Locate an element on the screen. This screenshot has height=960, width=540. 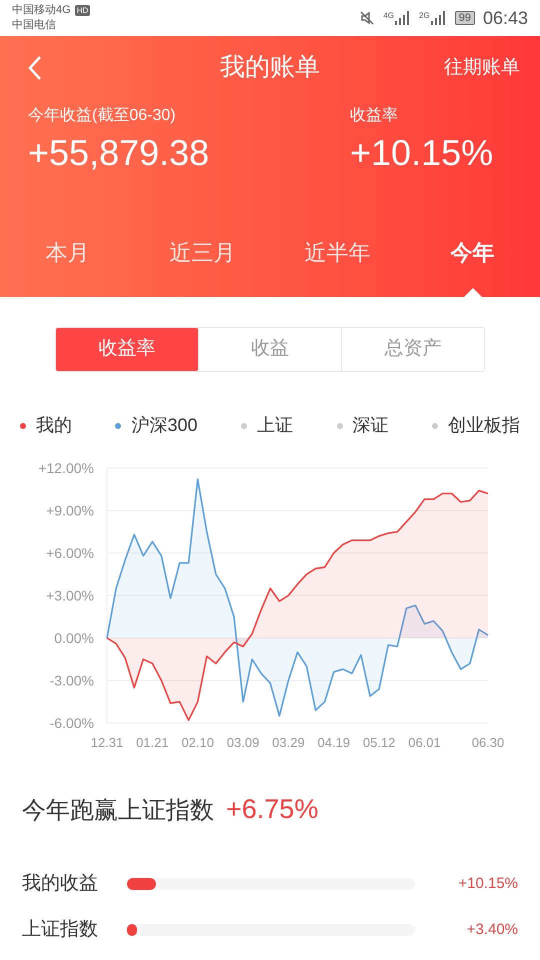
y-axis-label: -3.00% is located at coordinates (72, 680).